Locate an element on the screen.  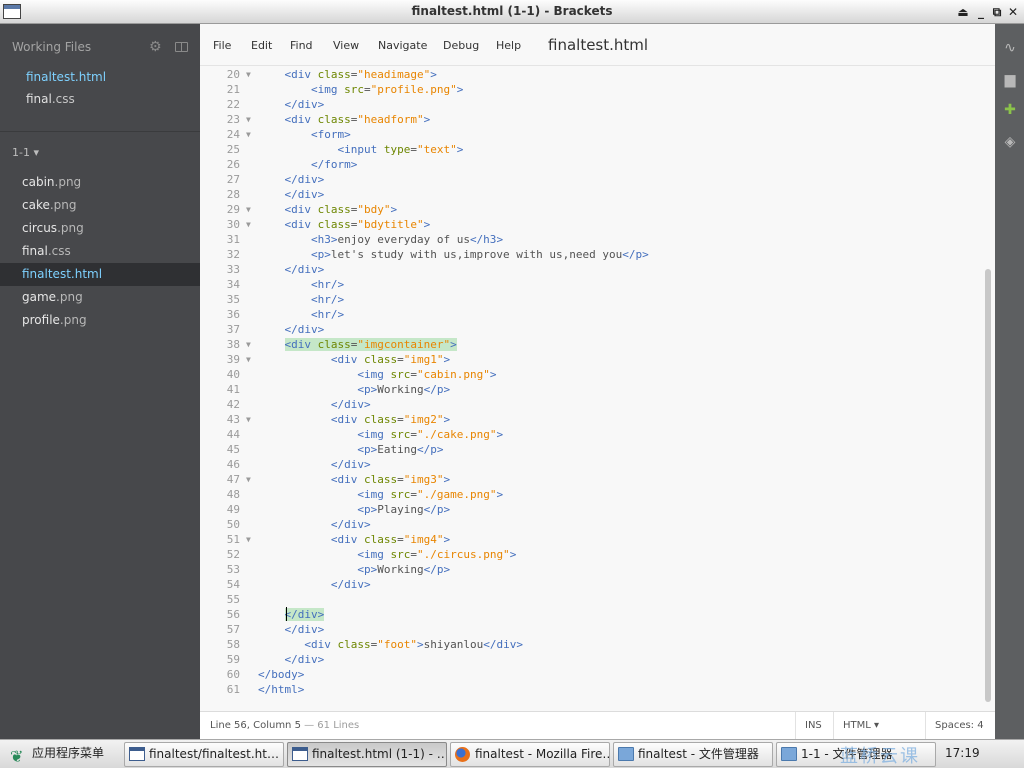
close-button: ✕ is located at coordinates (1013, 12).